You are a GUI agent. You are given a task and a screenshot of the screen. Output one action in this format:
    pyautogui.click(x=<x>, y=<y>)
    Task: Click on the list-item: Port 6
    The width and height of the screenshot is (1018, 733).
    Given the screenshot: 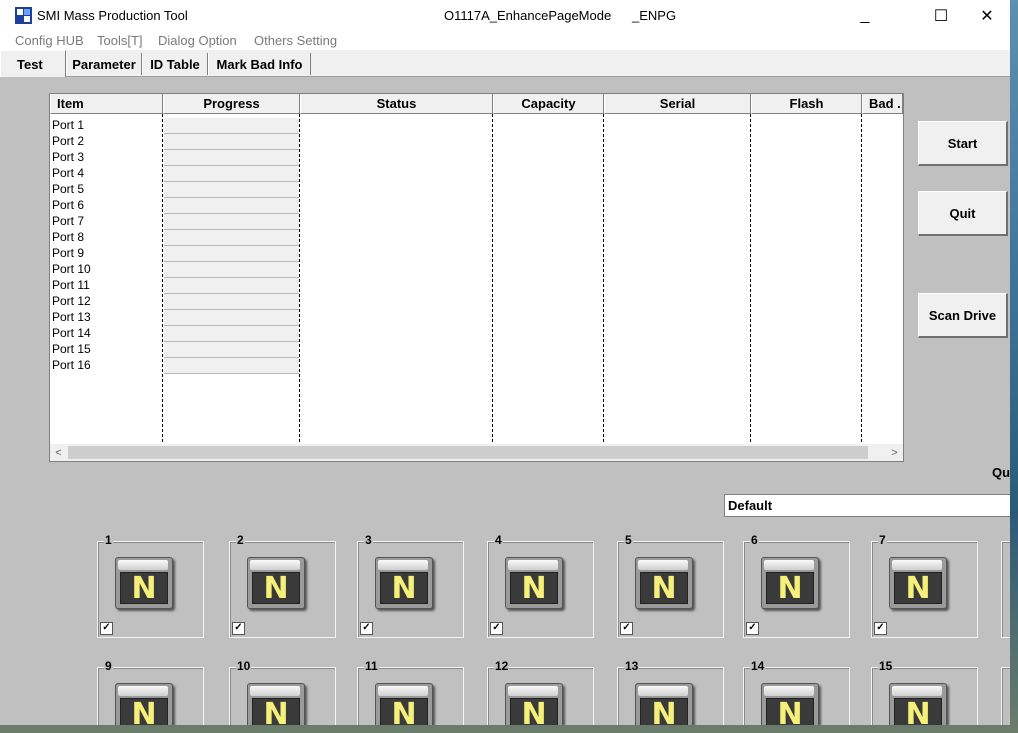 What is the action you would take?
    pyautogui.click(x=68, y=205)
    